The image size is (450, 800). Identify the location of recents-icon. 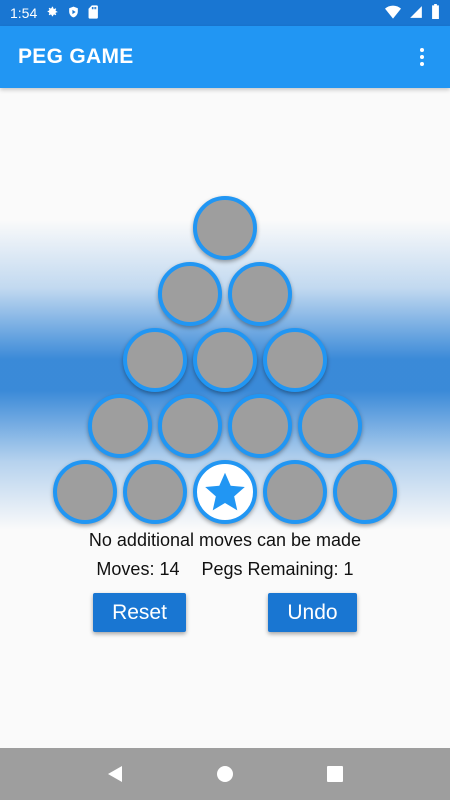
(335, 774).